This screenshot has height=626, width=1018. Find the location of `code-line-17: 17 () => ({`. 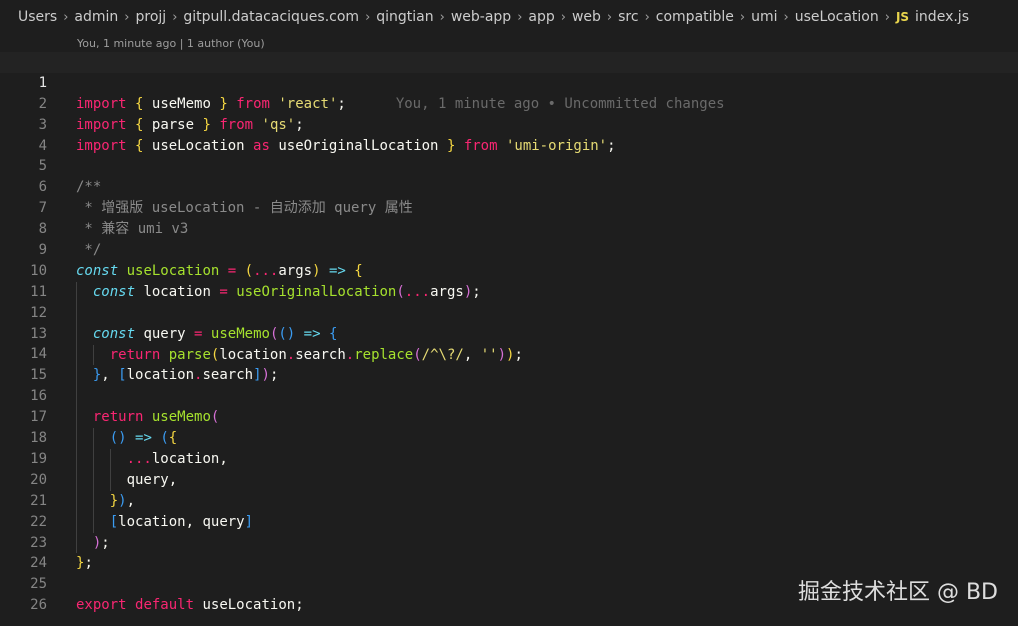

code-line-17: 17 () => ({ is located at coordinates (509, 417).